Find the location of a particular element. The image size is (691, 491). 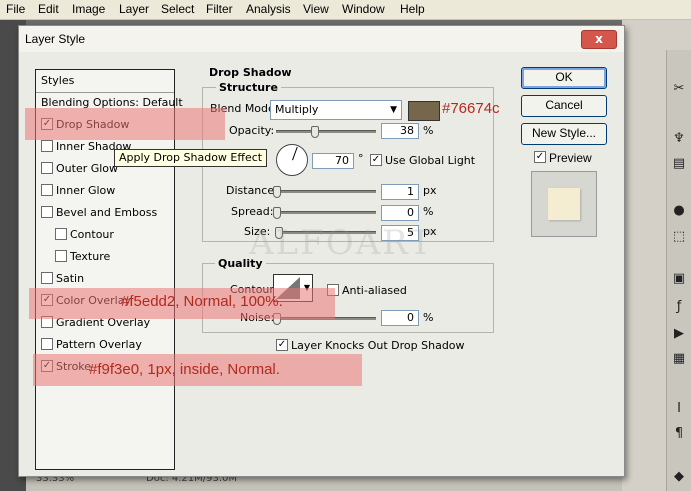

menu-filter: Filter is located at coordinates (219, 9).